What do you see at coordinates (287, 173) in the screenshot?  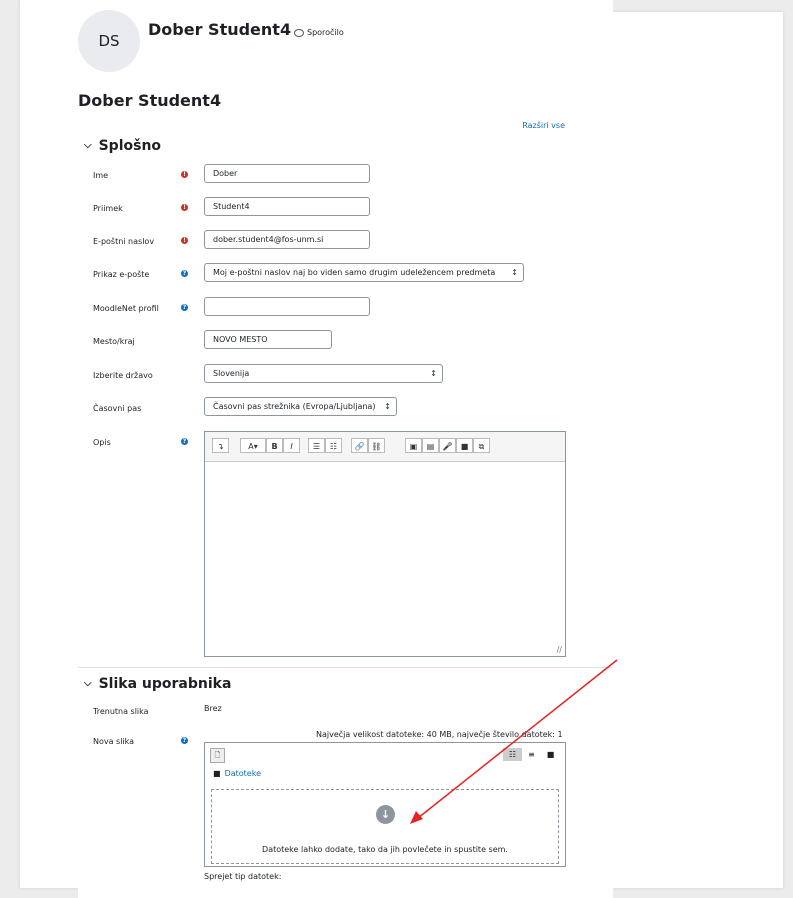 I see `first-name-field: Dober` at bounding box center [287, 173].